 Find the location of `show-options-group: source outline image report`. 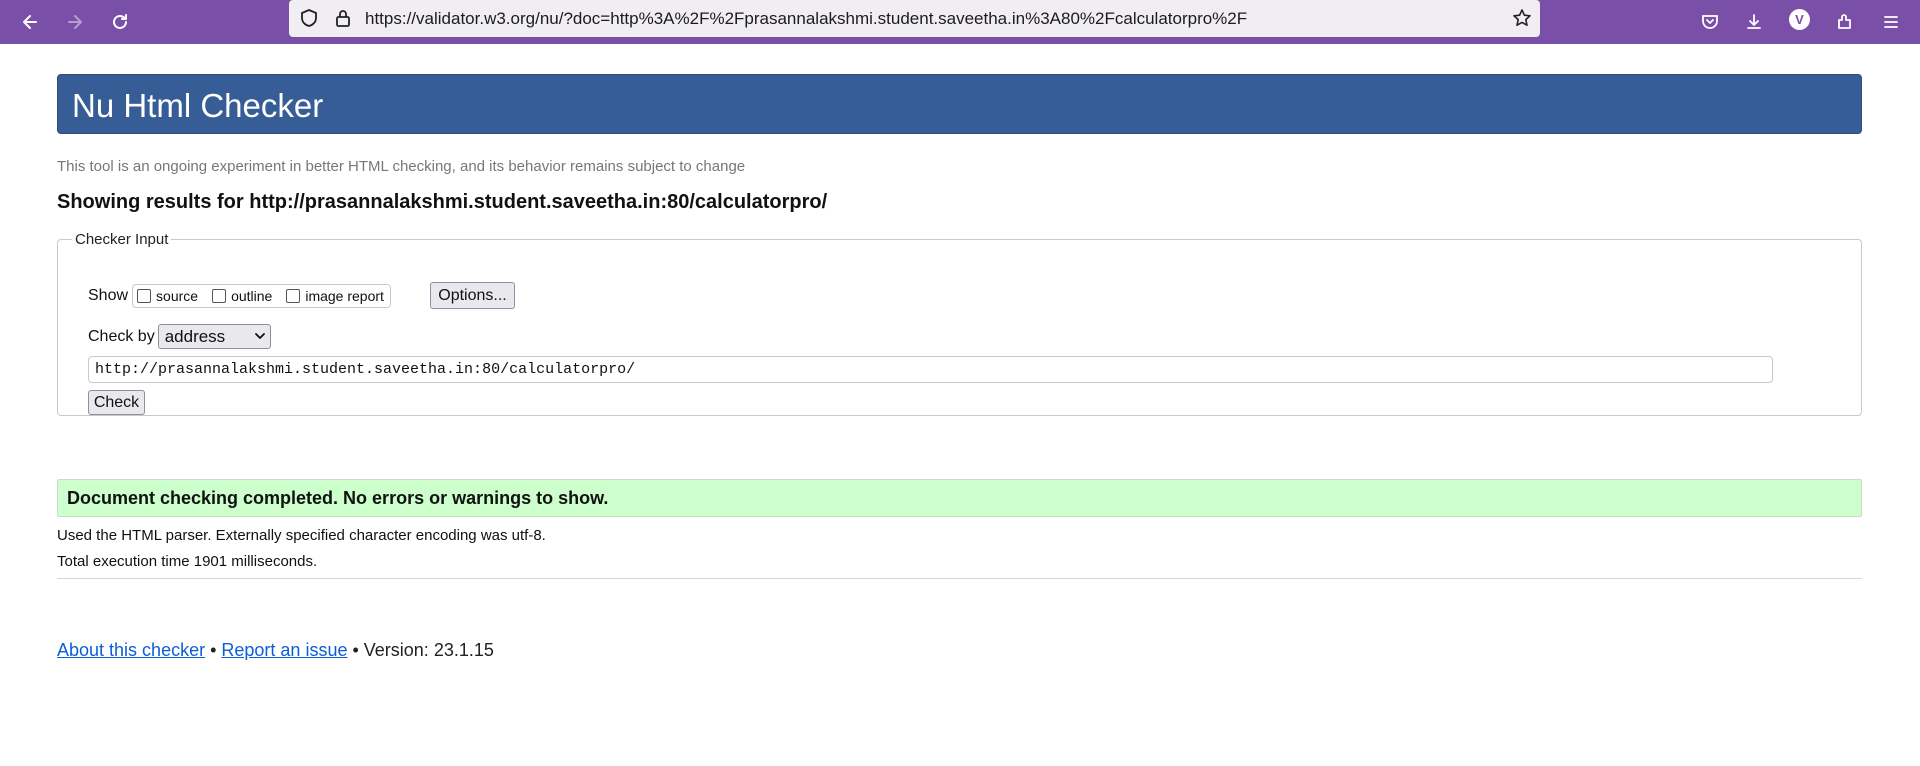

show-options-group: source outline image report is located at coordinates (261, 296).